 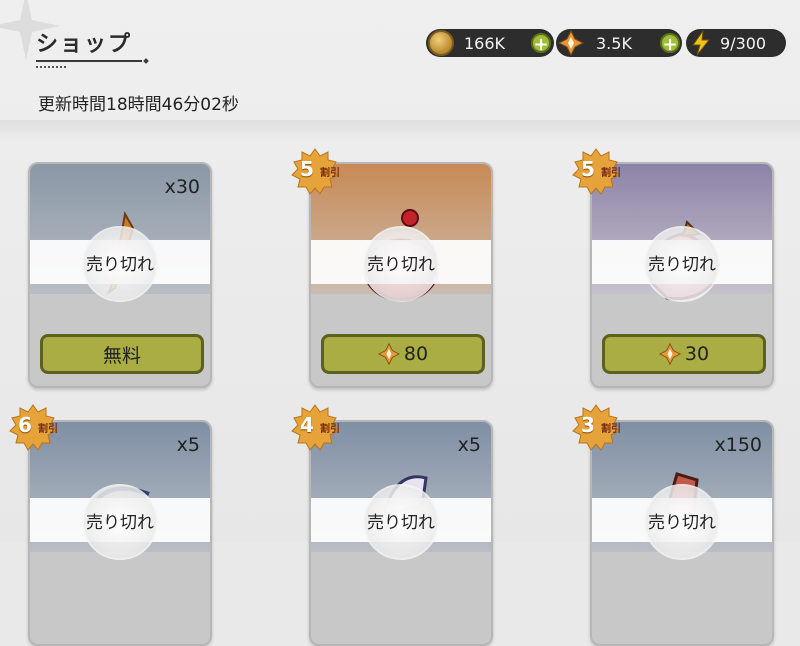 What do you see at coordinates (400, 131) in the screenshot?
I see `header-shadow` at bounding box center [400, 131].